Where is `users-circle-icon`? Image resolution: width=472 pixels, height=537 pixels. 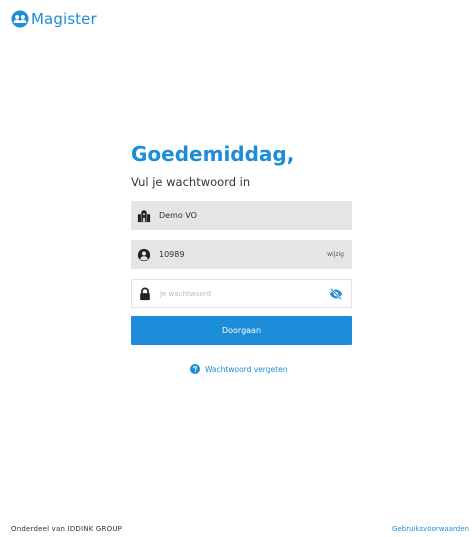
users-circle-icon is located at coordinates (20, 19).